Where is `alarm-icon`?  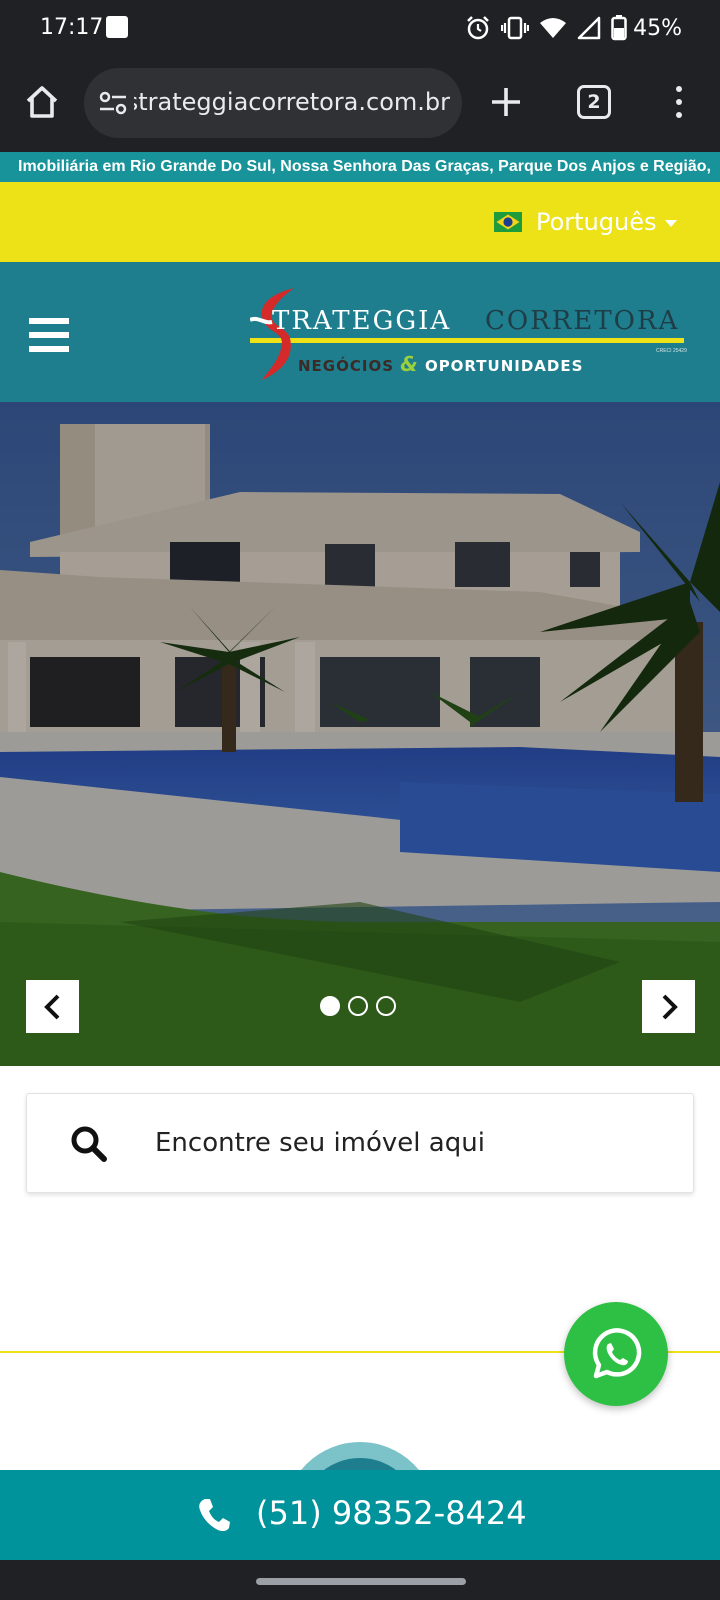 alarm-icon is located at coordinates (478, 28).